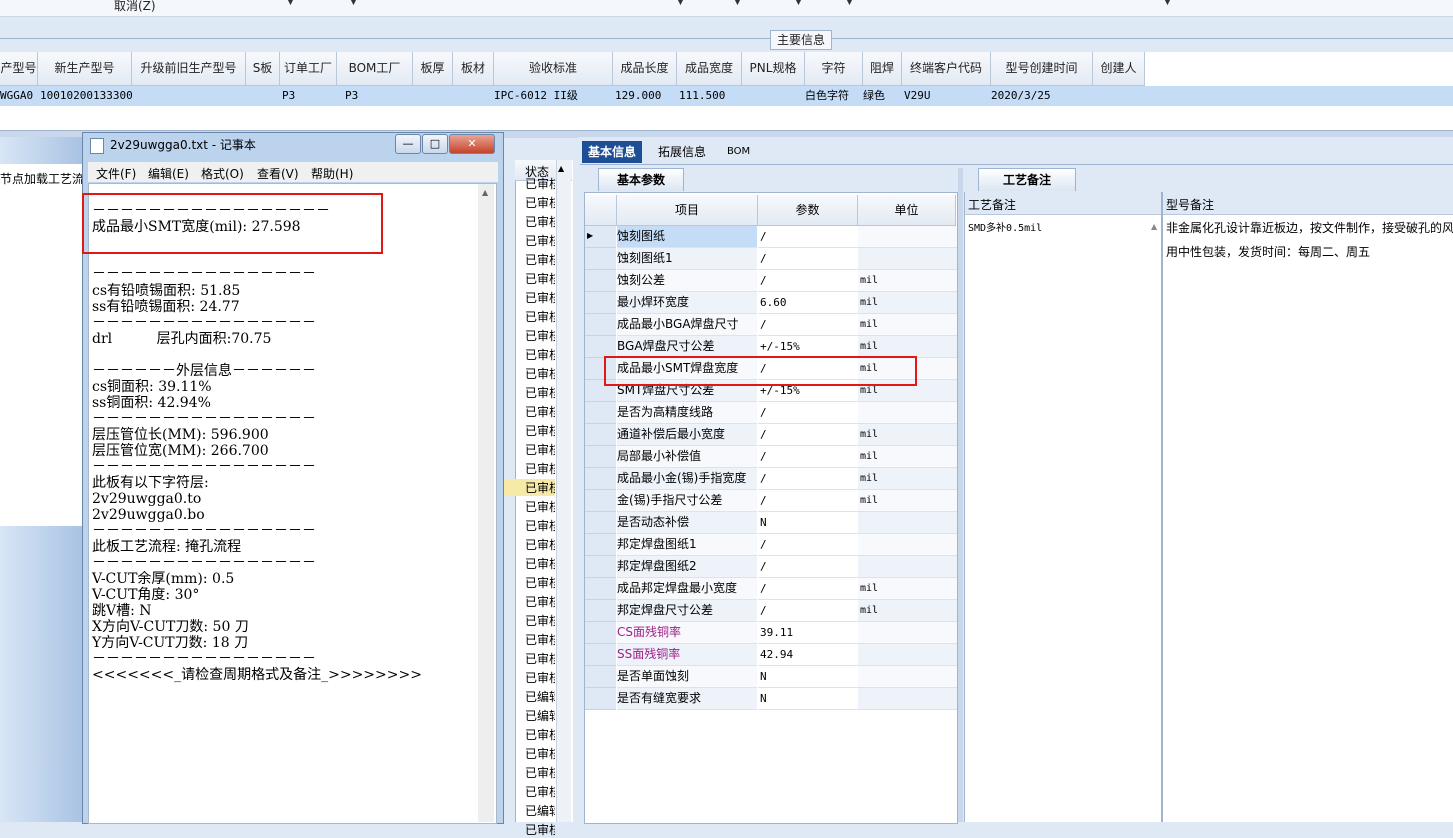 This screenshot has height=838, width=1453. I want to click on param-item: 蚀刻图纸, so click(687, 237).